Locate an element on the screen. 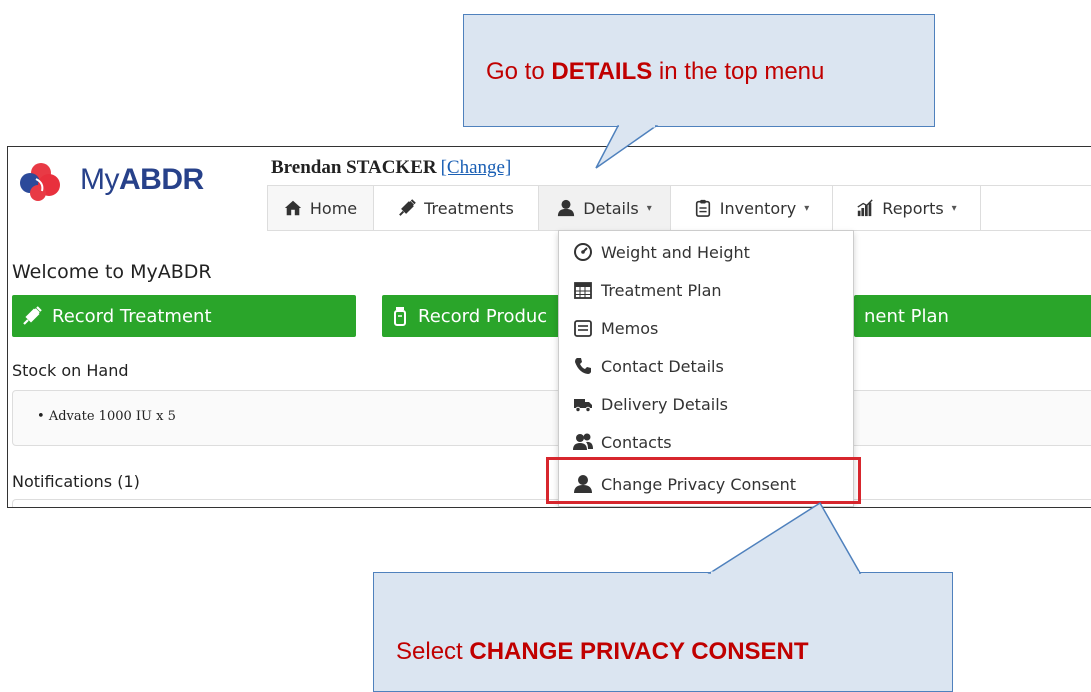 Image resolution: width=1091 pixels, height=692 pixels. callout-bottom-text: Select CHANGE PRIVACY CONSENT is located at coordinates (602, 652).